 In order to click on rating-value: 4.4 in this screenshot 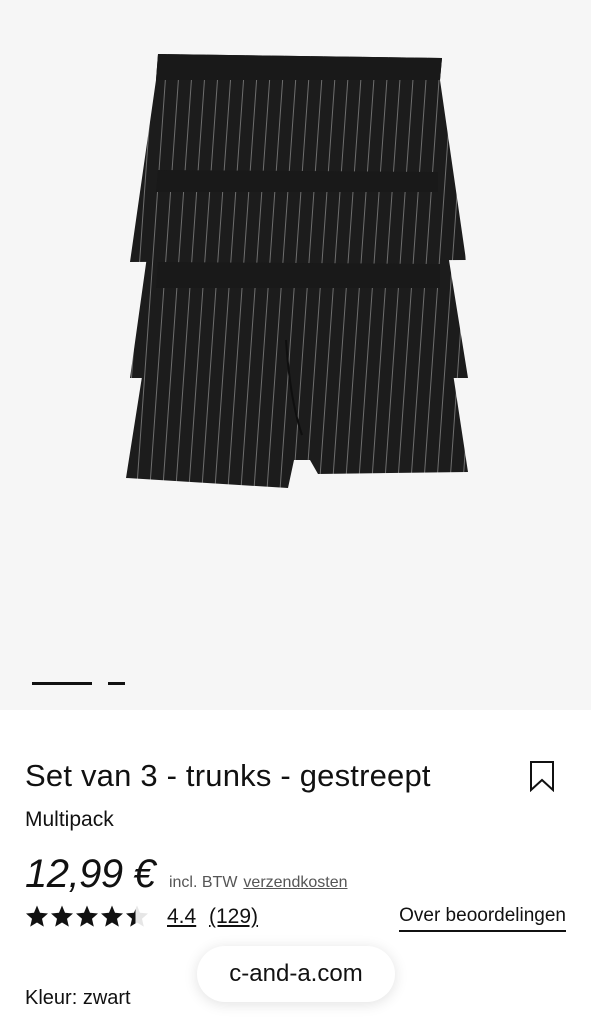, I will do `click(181, 917)`.